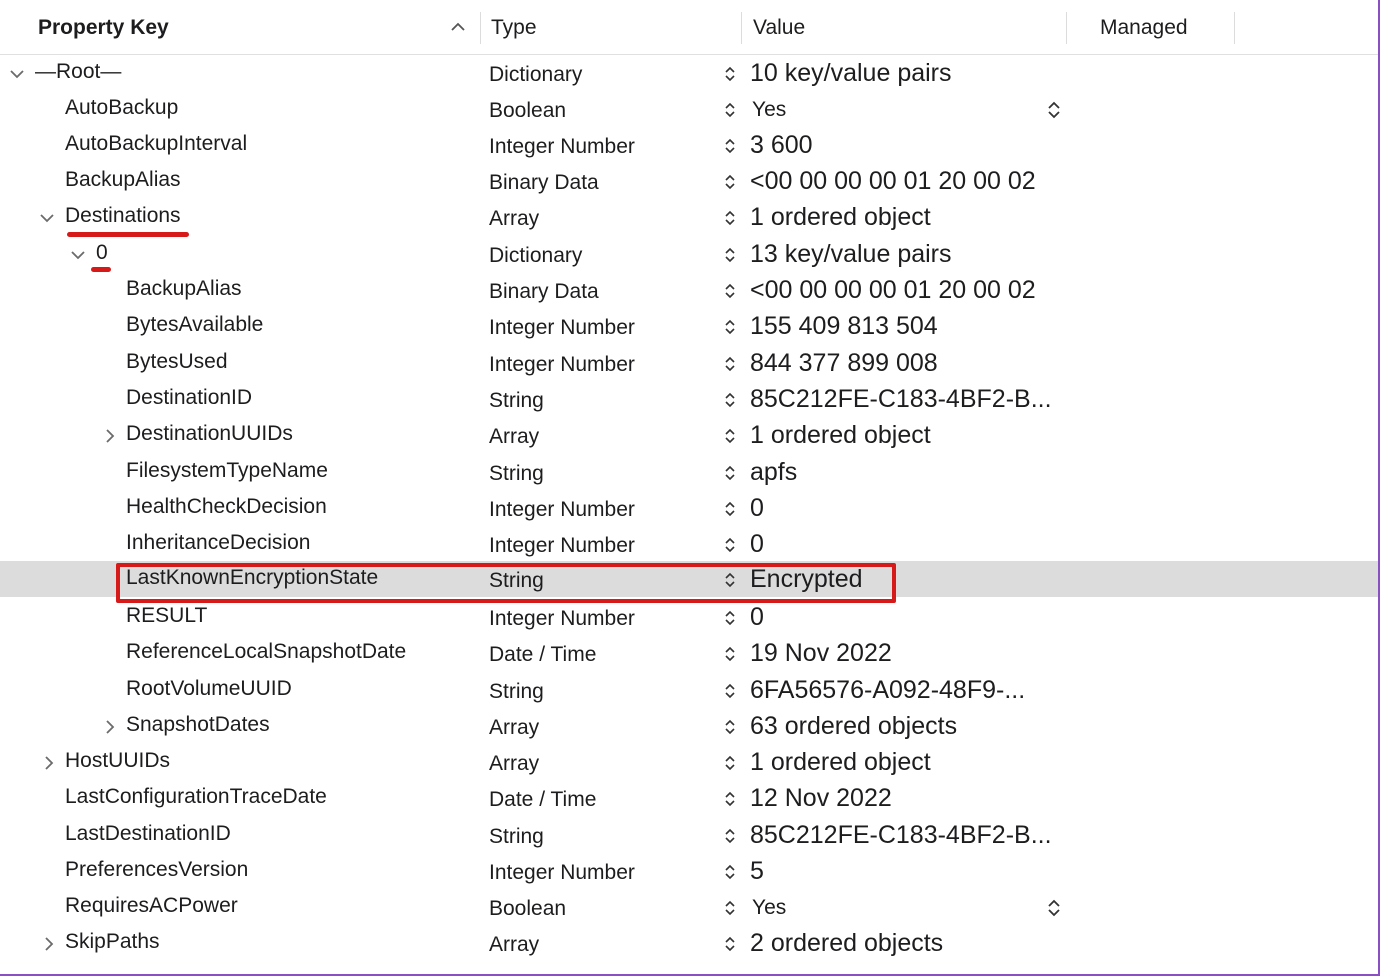 The width and height of the screenshot is (1380, 976). What do you see at coordinates (209, 435) in the screenshot?
I see `row-key: DestinationUUIDs` at bounding box center [209, 435].